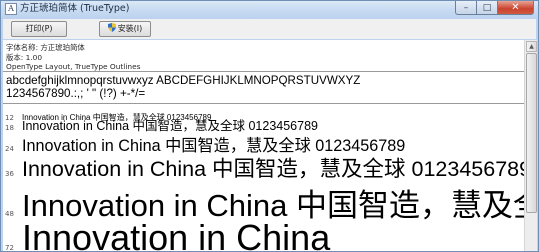 This screenshot has width=539, height=252. What do you see at coordinates (9, 248) in the screenshot?
I see `size-label: 72` at bounding box center [9, 248].